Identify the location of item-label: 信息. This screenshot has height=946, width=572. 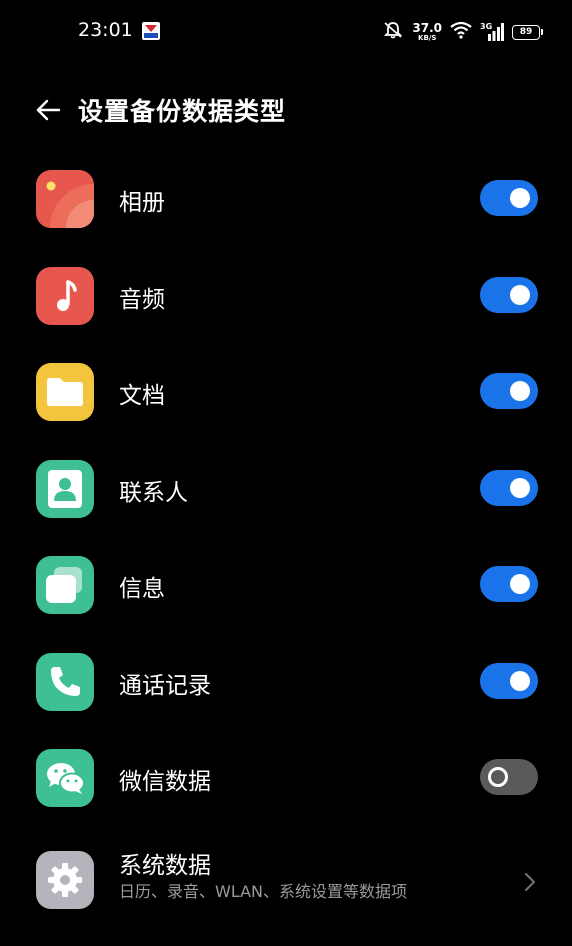
(142, 589).